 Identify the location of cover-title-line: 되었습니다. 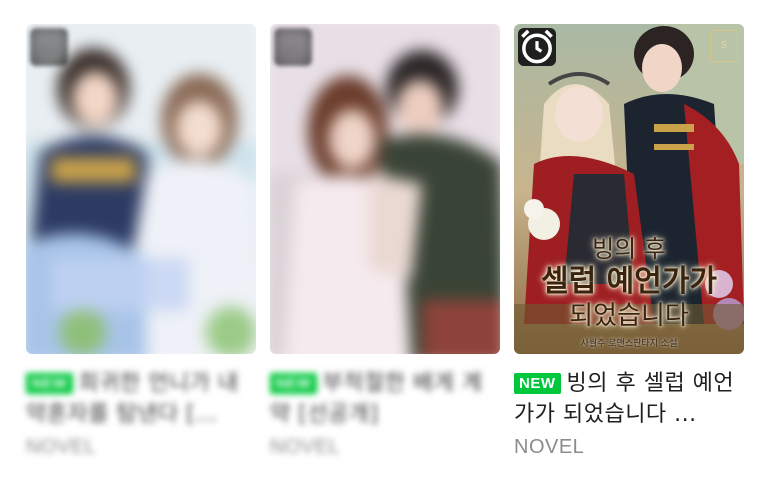
(629, 316).